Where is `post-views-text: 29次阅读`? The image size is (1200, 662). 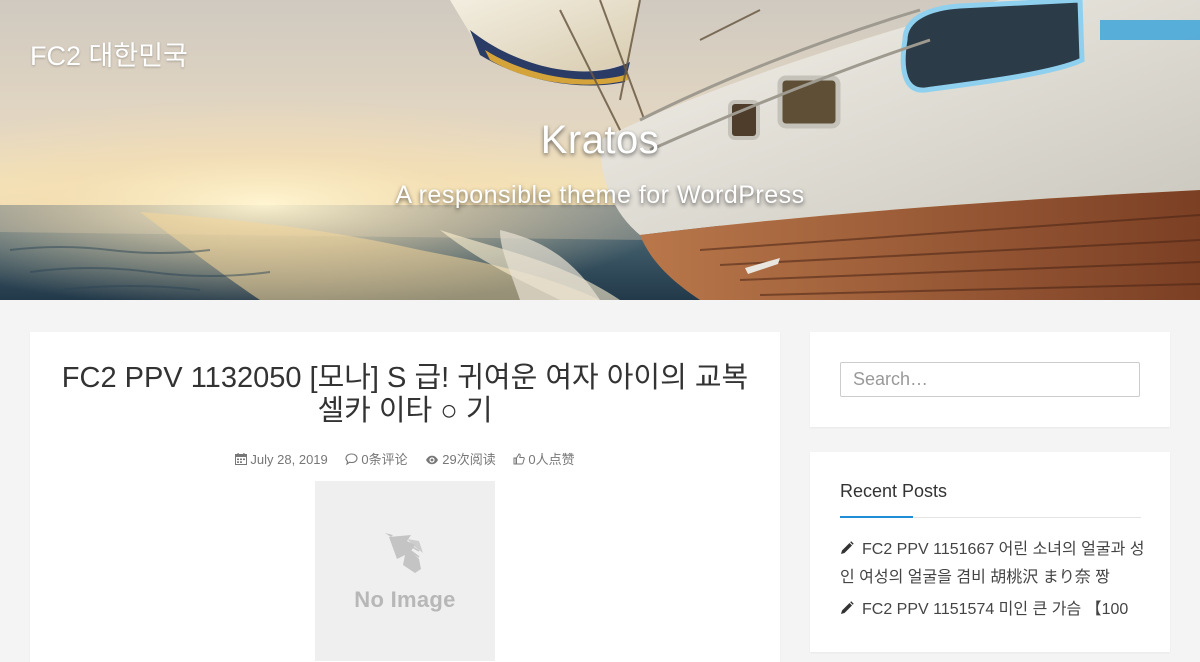 post-views-text: 29次阅读 is located at coordinates (469, 459).